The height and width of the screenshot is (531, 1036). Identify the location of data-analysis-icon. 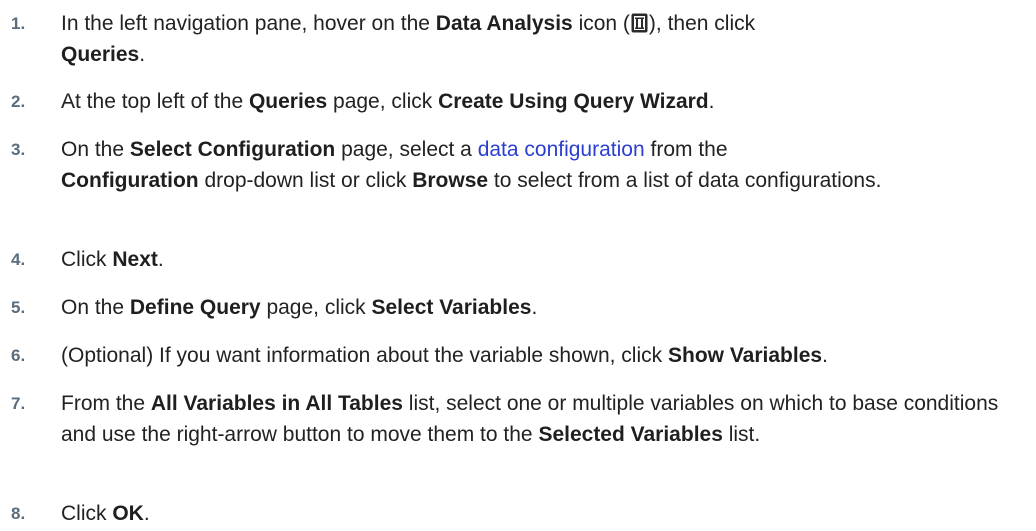
(639, 22).